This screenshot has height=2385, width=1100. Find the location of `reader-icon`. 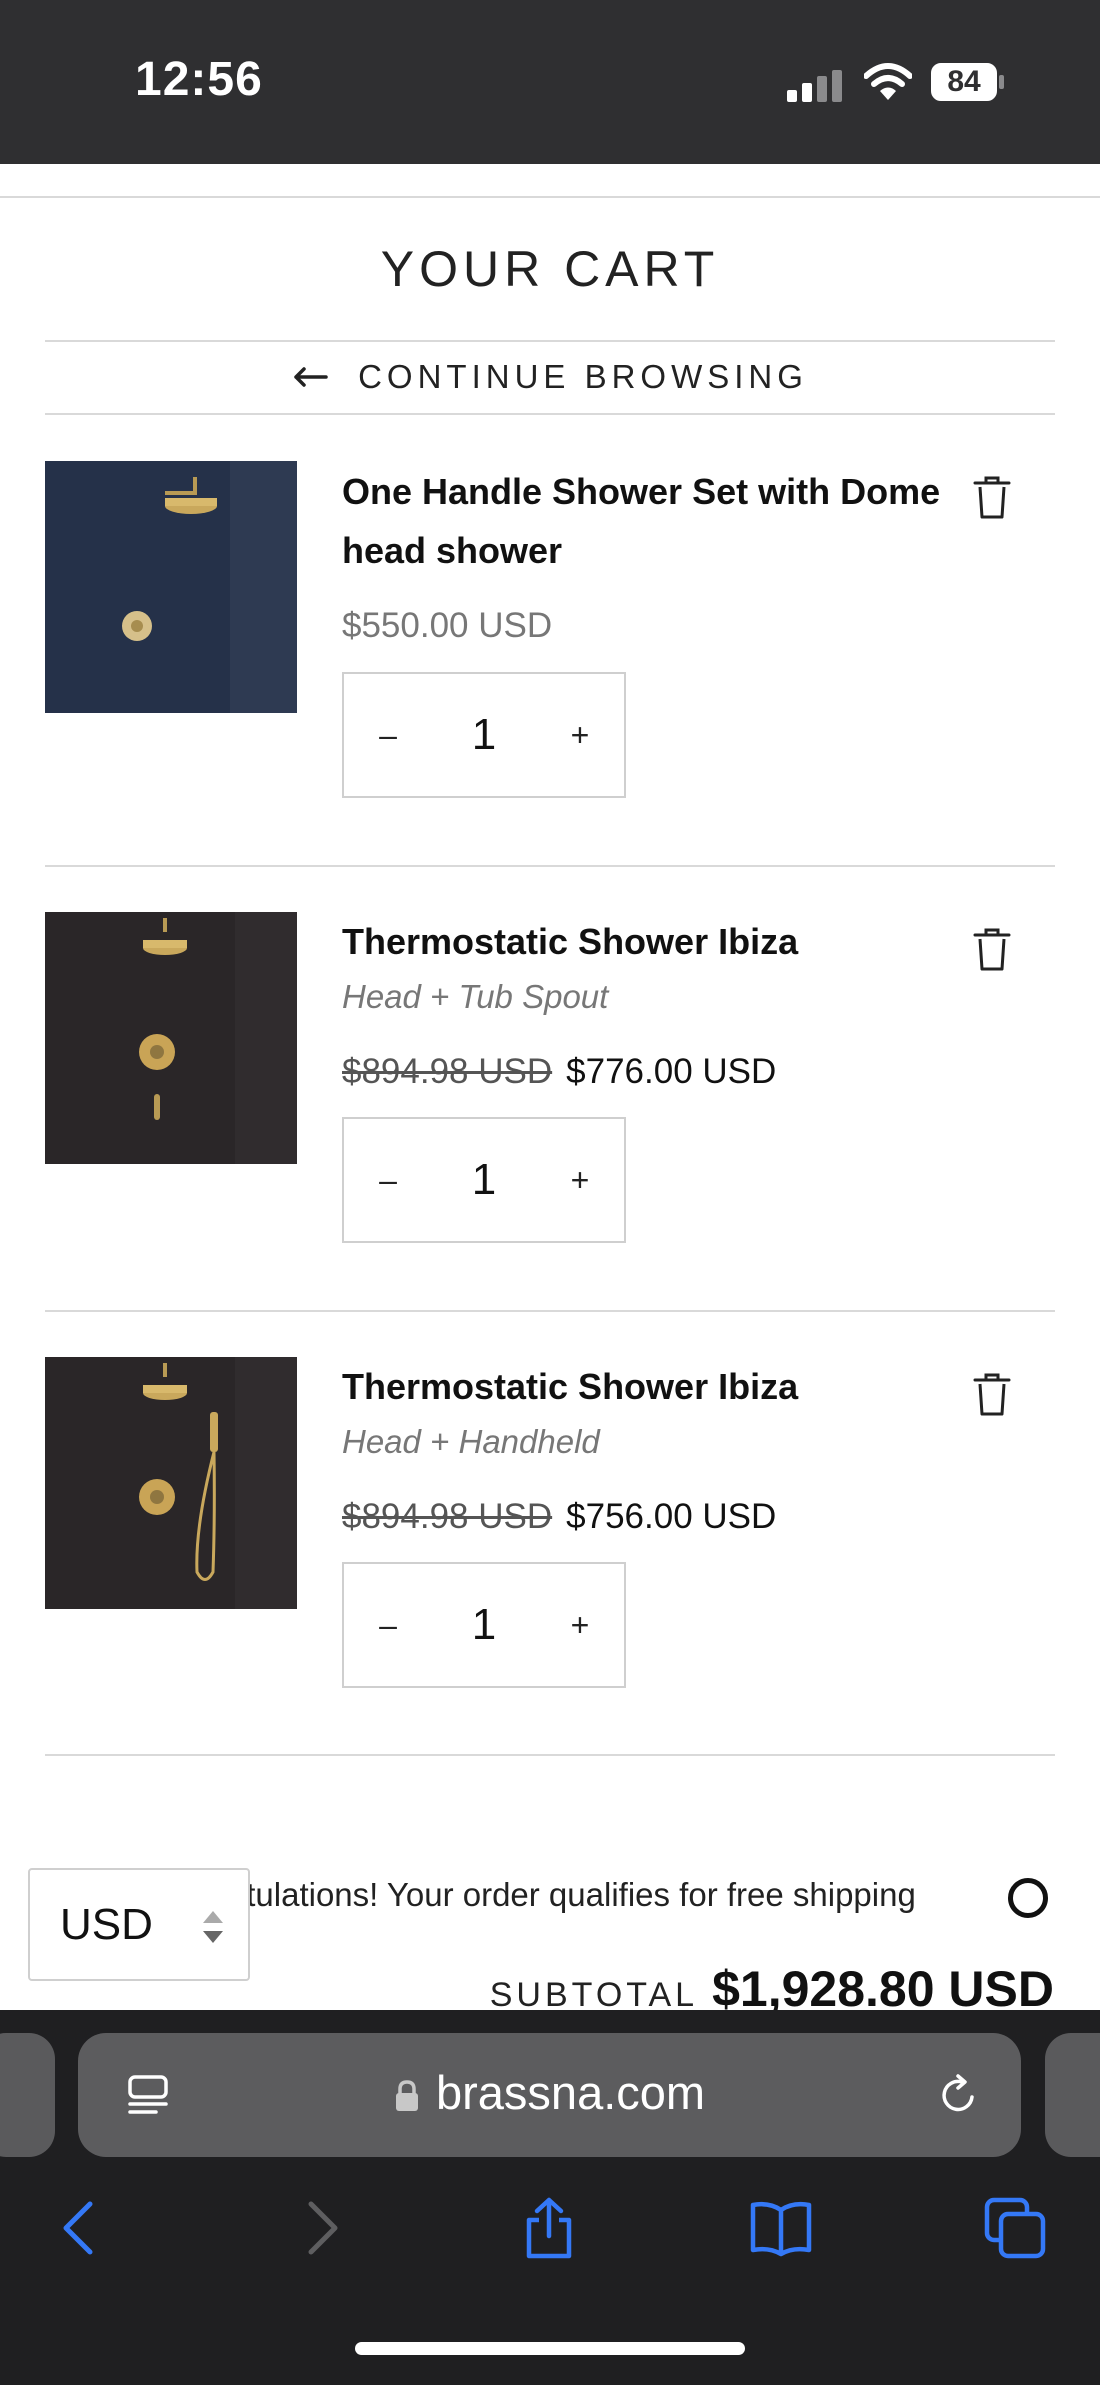

reader-icon is located at coordinates (148, 2095).